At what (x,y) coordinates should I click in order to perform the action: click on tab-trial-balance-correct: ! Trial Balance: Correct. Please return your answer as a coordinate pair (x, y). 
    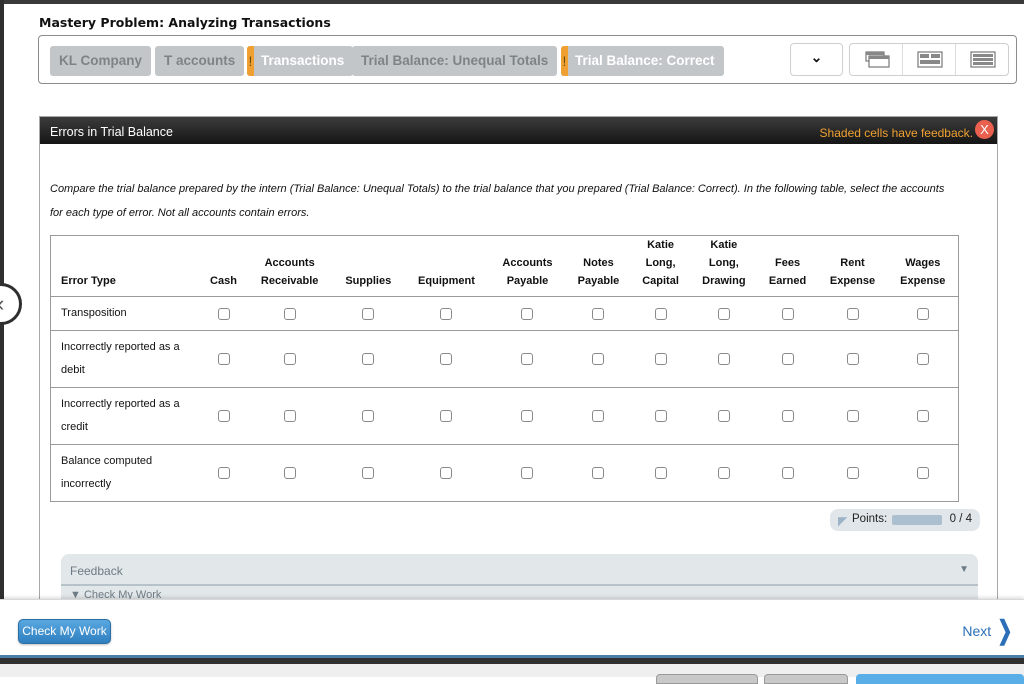
    Looking at the image, I should click on (642, 61).